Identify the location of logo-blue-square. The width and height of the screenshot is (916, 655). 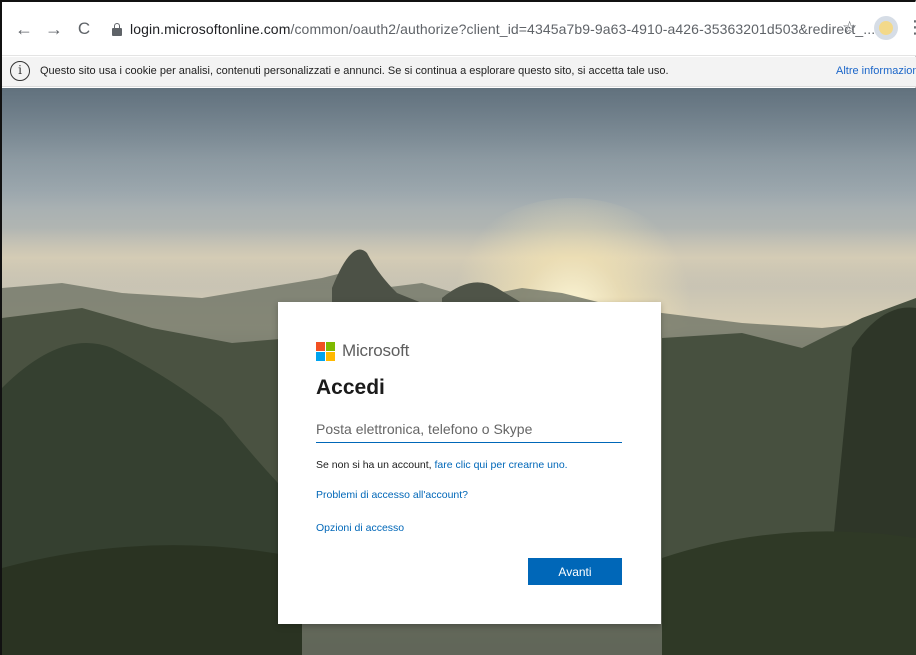
(320, 356).